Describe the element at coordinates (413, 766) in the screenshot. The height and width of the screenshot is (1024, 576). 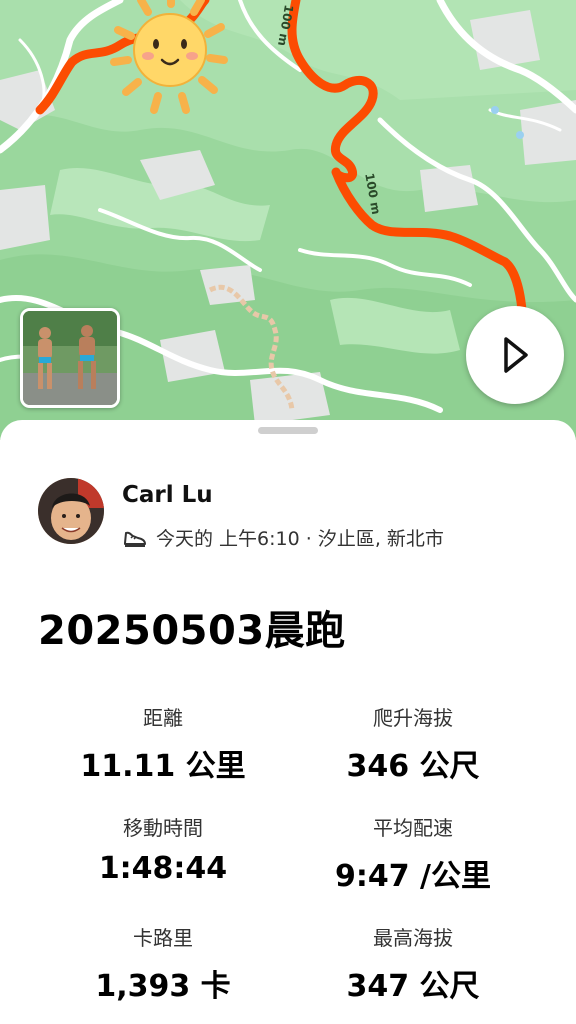
I see `stat-value: 346 公尺` at that location.